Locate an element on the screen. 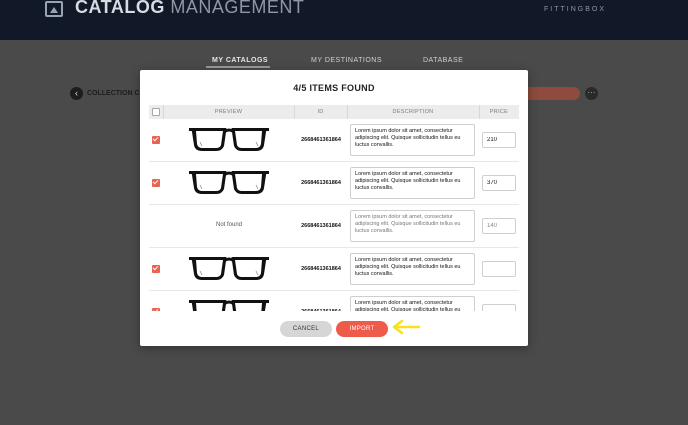 This screenshot has height=425, width=688. app-header: CATALOG MANAGEMENT FITTINGBOX is located at coordinates (344, 20).